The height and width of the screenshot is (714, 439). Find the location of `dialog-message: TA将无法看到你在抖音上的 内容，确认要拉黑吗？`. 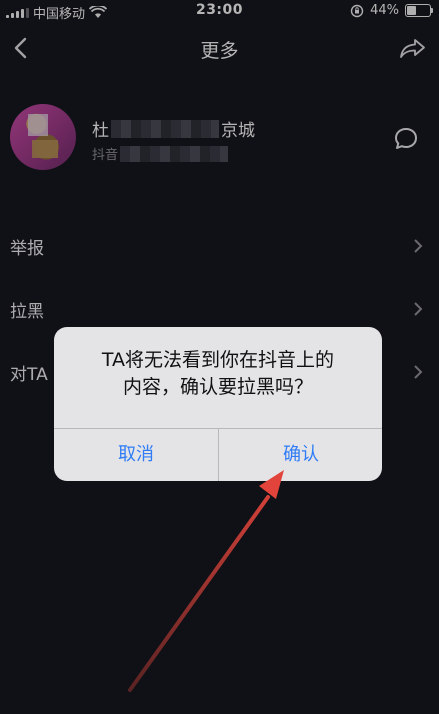

dialog-message: TA将无法看到你在抖音上的 内容，确认要拉黑吗？ is located at coordinates (218, 374).